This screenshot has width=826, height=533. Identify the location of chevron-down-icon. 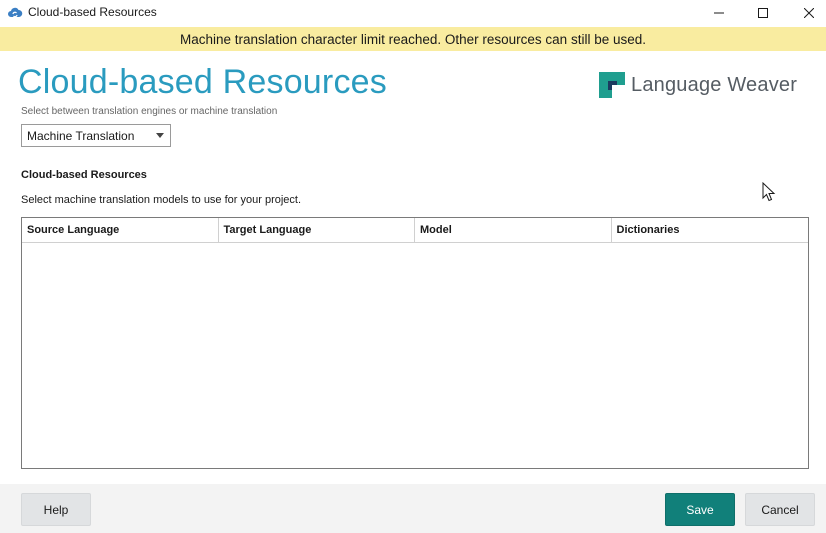
(160, 135).